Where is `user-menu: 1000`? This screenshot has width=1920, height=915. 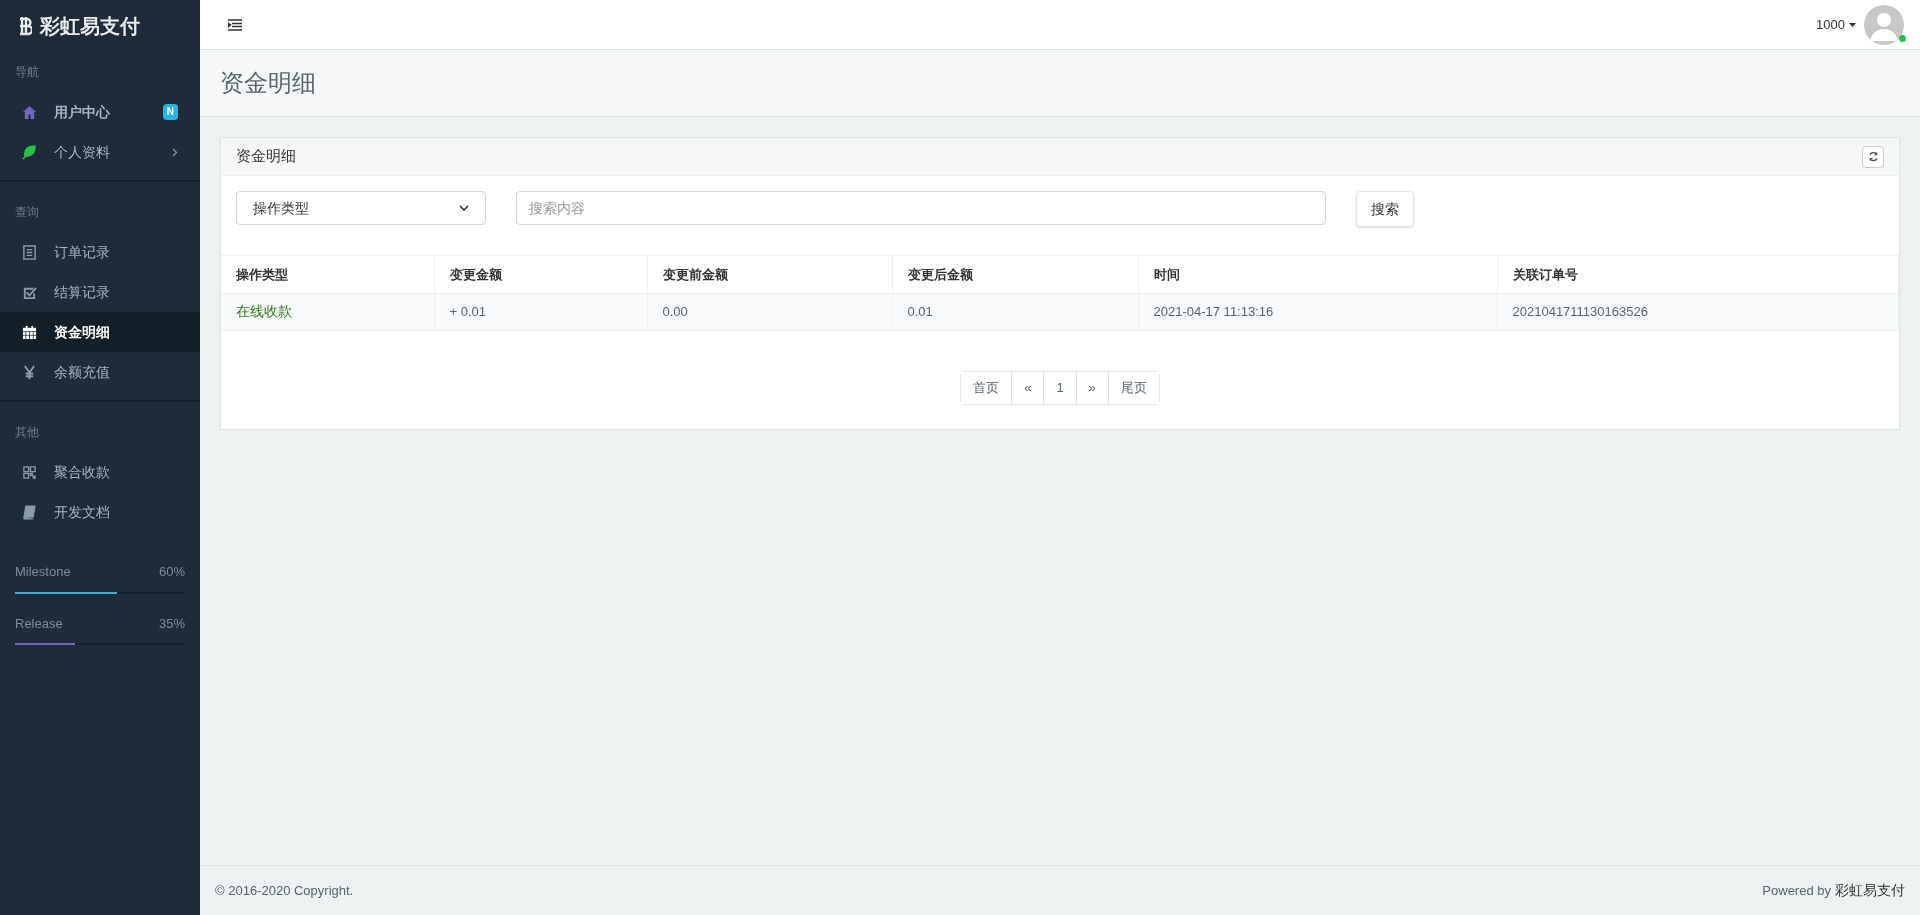
user-menu: 1000 is located at coordinates (1836, 24).